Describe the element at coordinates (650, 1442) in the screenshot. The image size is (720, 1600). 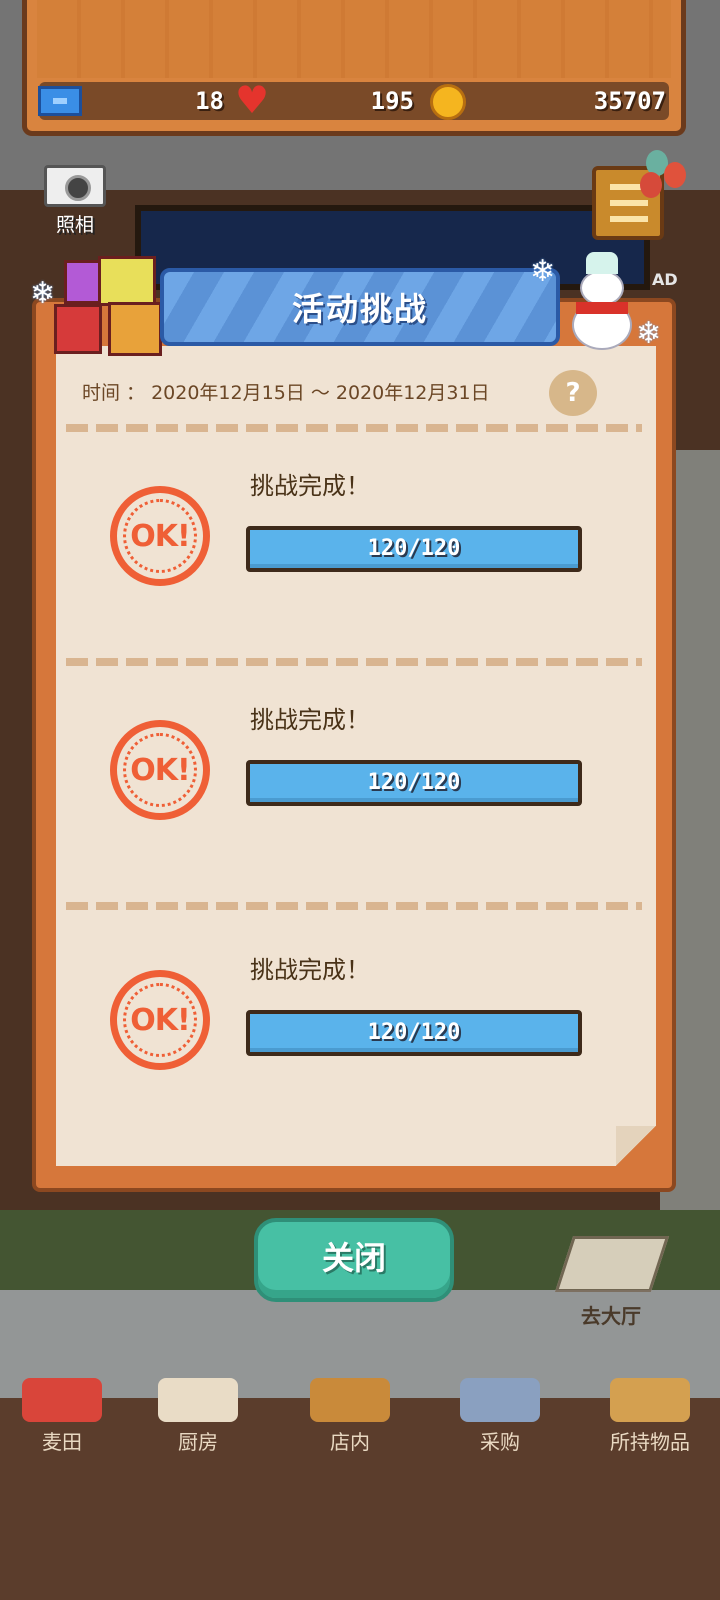
I see `nav-label: 所持物品` at that location.